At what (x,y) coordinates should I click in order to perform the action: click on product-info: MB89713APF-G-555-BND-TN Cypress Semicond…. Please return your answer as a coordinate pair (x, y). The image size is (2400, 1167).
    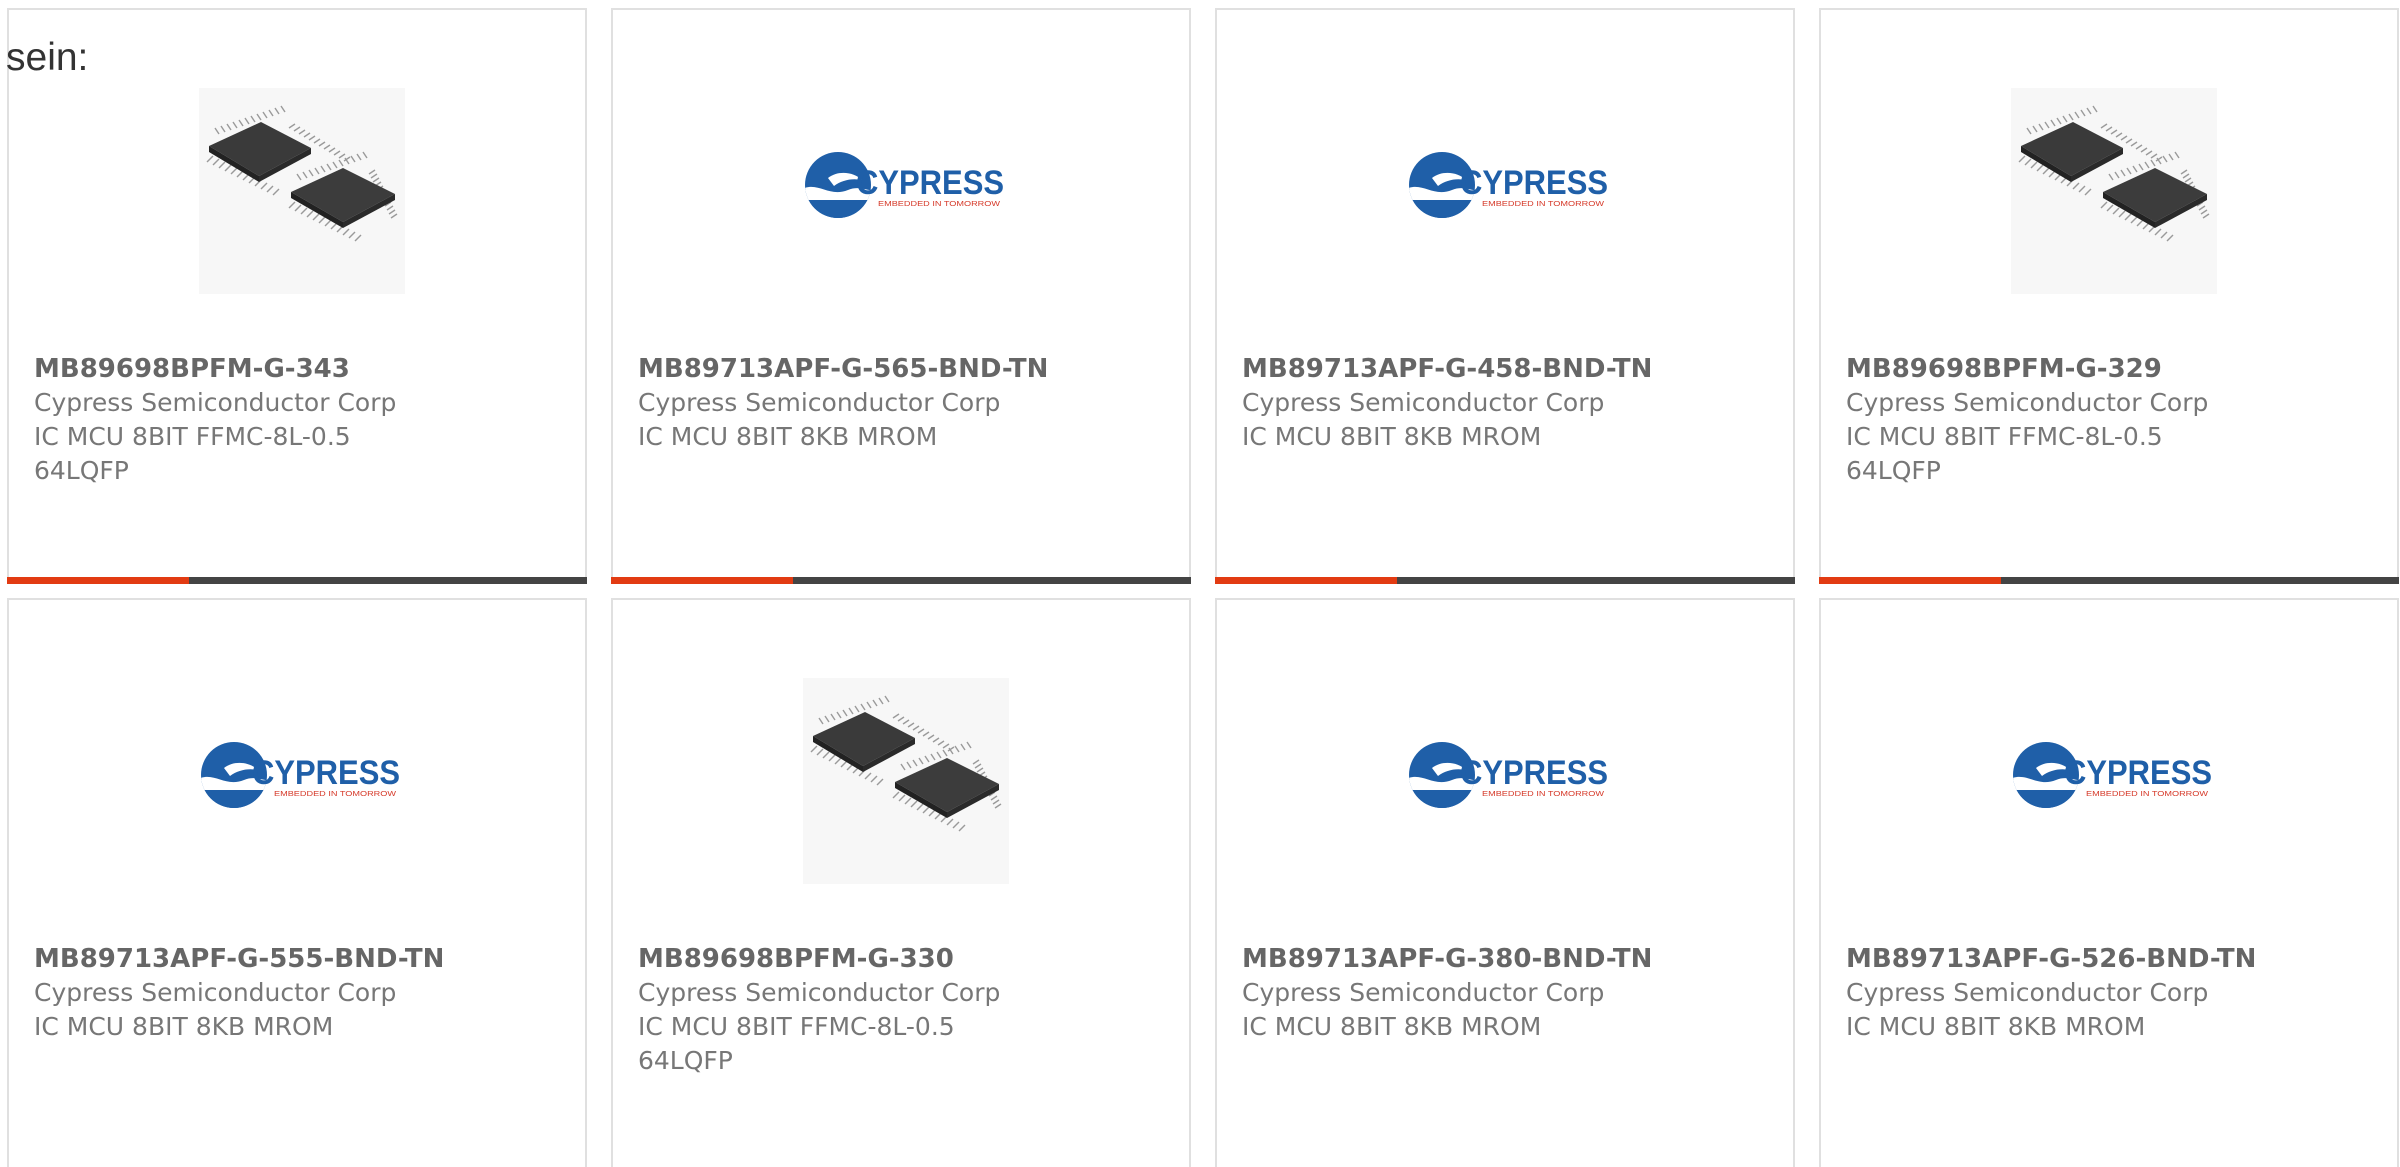
    Looking at the image, I should click on (304, 993).